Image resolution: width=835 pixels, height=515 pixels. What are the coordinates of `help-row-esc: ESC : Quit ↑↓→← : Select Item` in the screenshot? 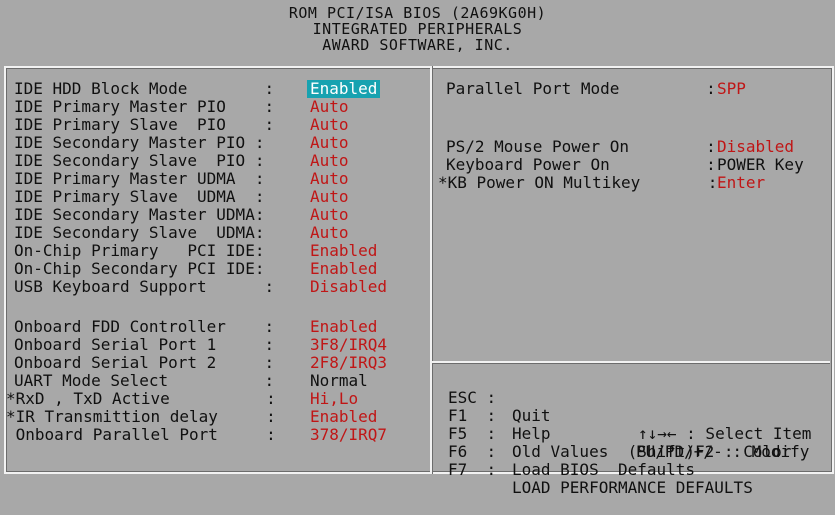 It's located at (638, 407).